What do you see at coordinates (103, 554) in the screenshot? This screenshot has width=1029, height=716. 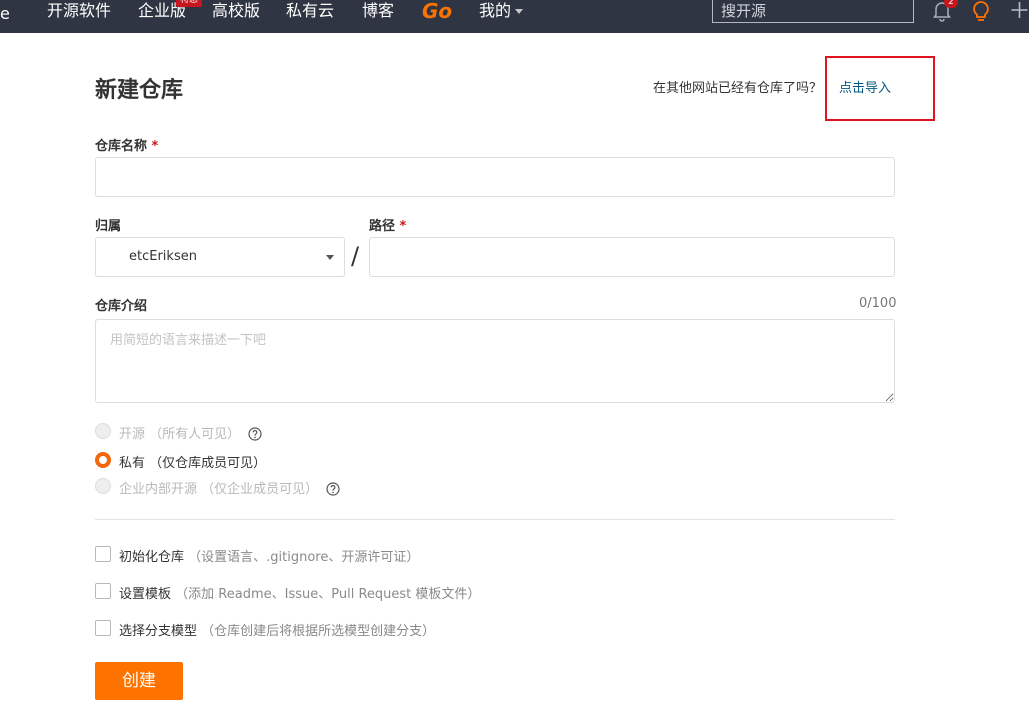 I see `checkbox-init-repo` at bounding box center [103, 554].